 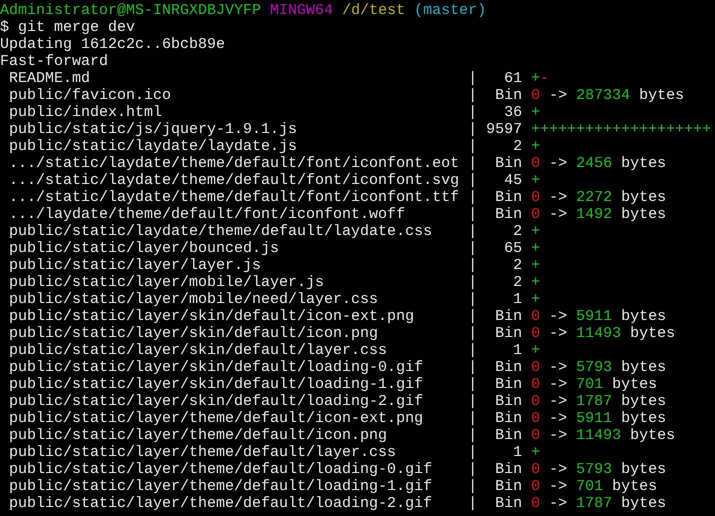 I want to click on new-size: 1492, so click(x=594, y=214).